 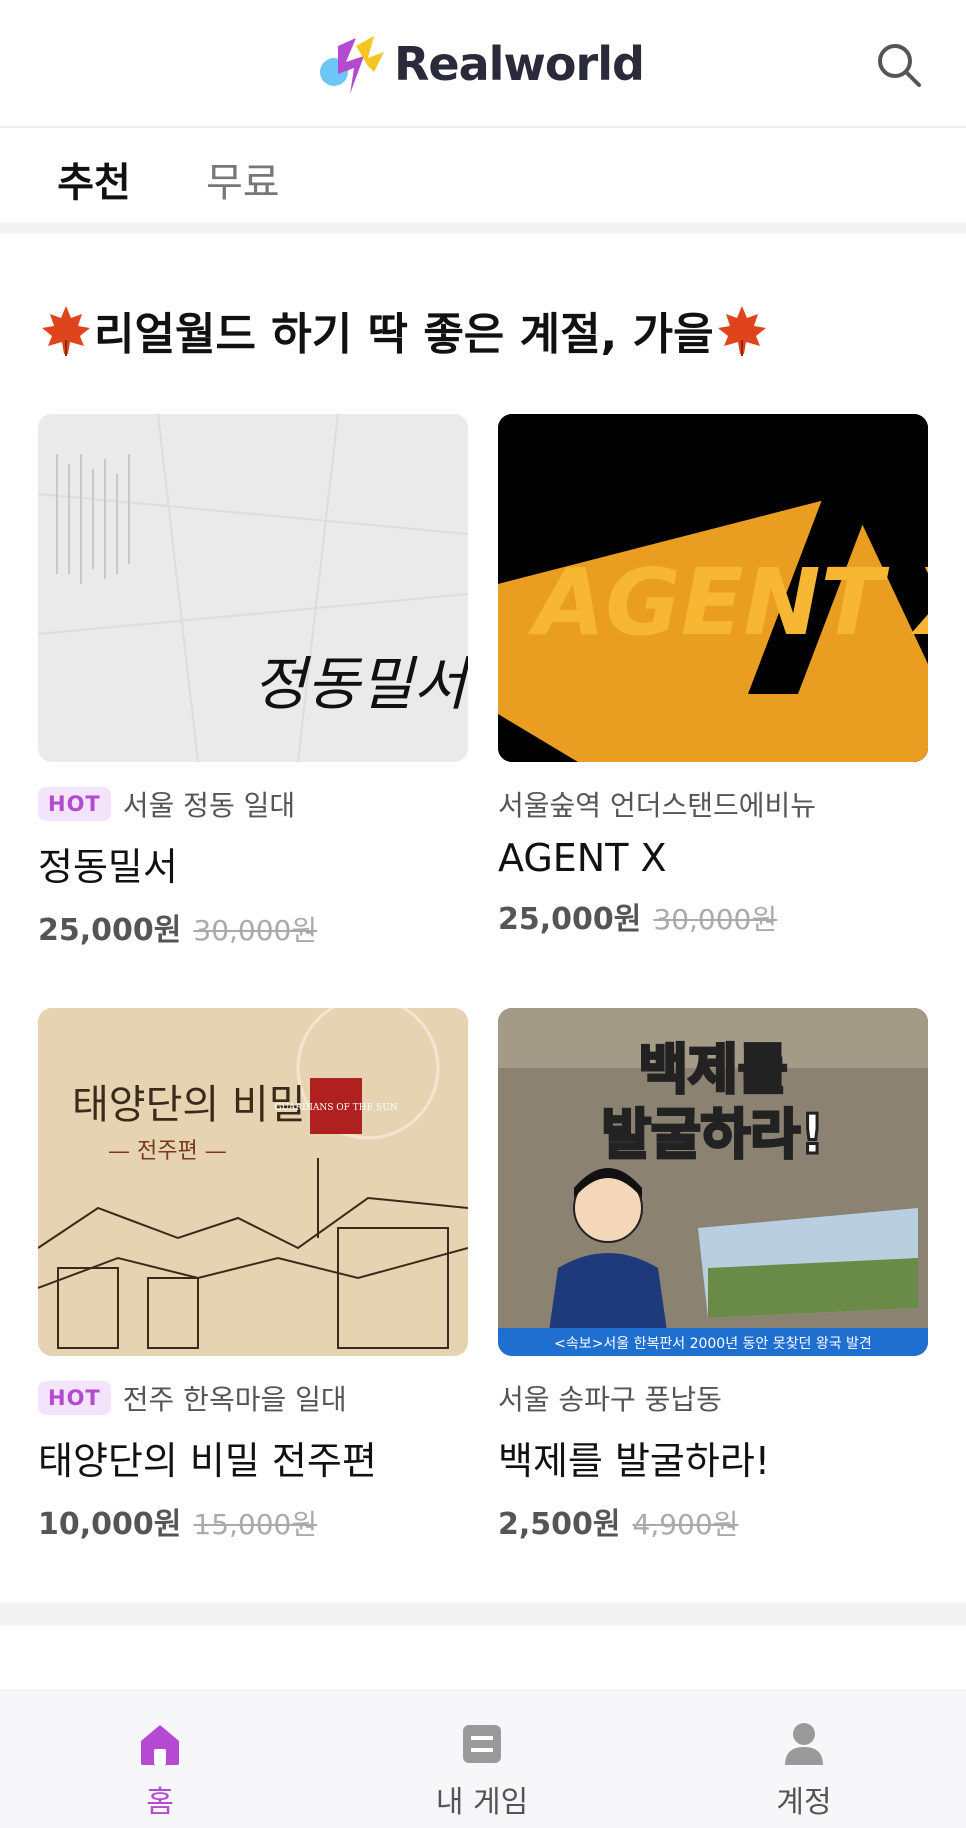 What do you see at coordinates (160, 1802) in the screenshot?
I see `nav-home-label: 홈` at bounding box center [160, 1802].